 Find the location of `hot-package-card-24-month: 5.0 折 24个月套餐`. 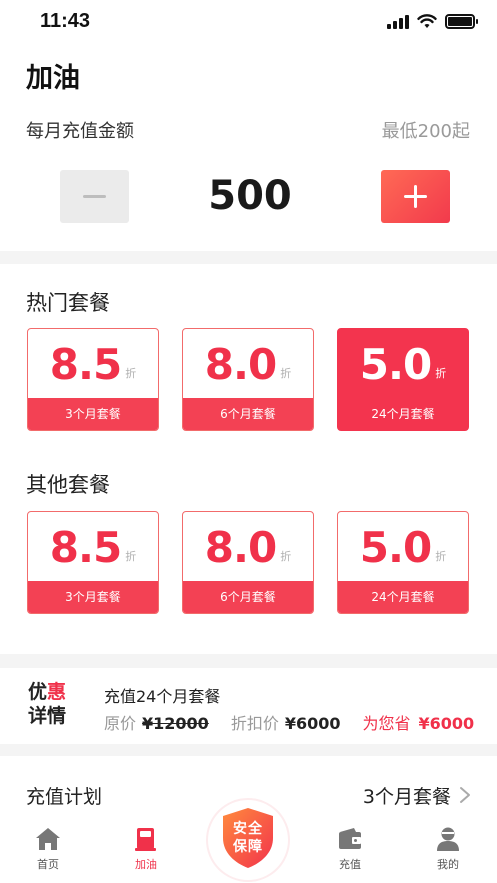

hot-package-card-24-month: 5.0 折 24个月套餐 is located at coordinates (403, 379).